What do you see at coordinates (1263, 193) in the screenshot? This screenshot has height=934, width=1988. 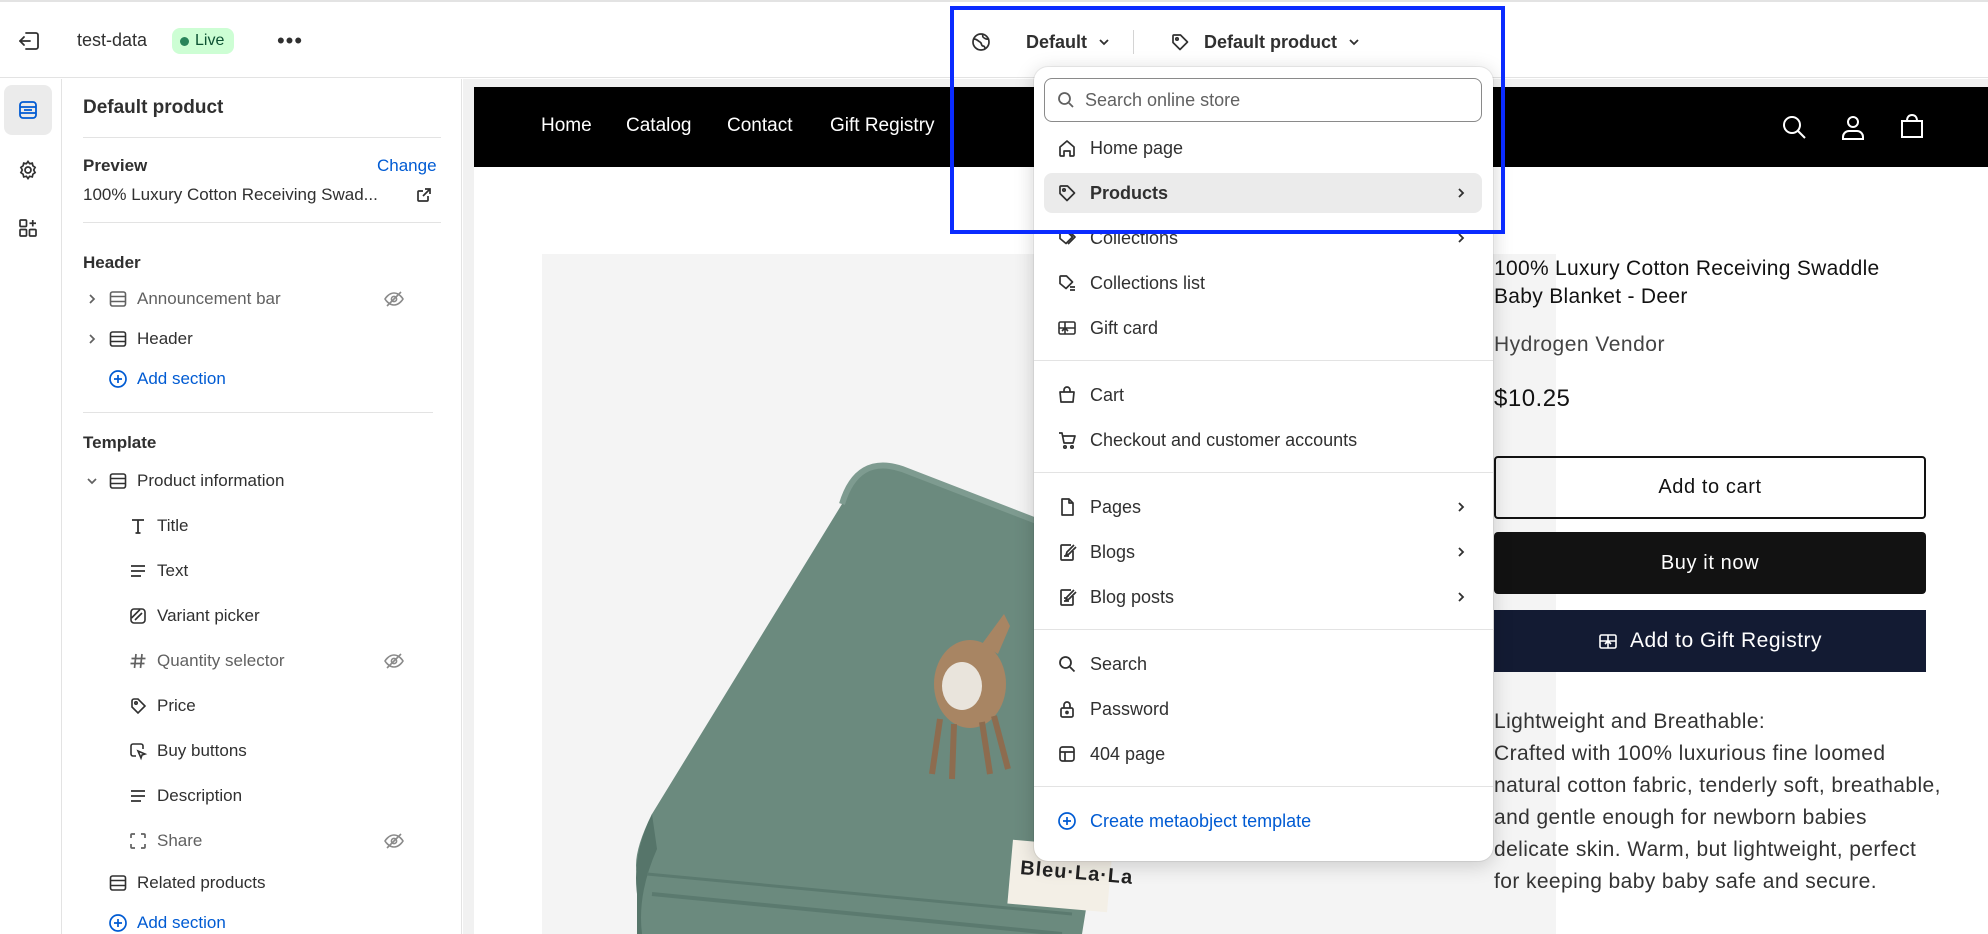 I see `menu-item-products: Products` at bounding box center [1263, 193].